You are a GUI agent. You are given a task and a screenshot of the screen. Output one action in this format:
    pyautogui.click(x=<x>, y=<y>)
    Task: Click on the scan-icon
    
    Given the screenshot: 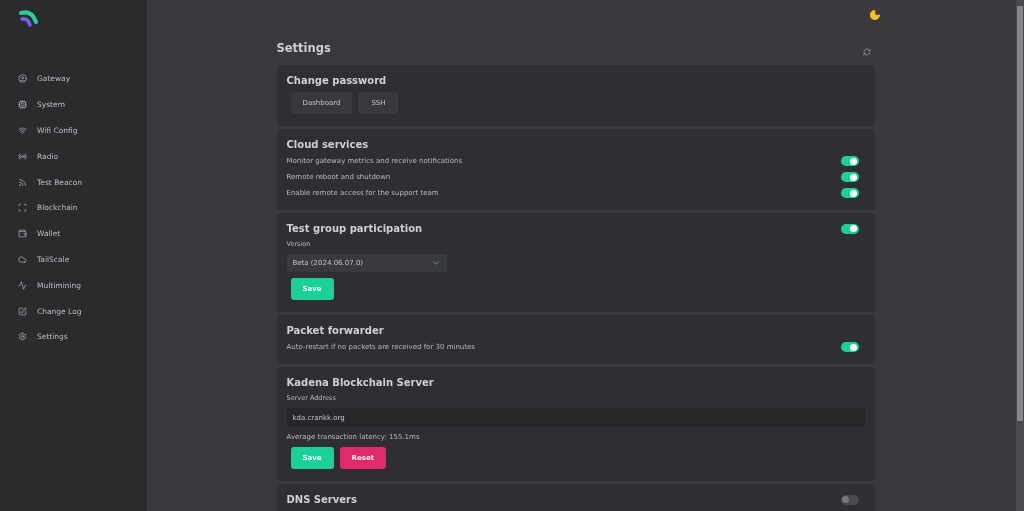 What is the action you would take?
    pyautogui.click(x=22, y=208)
    